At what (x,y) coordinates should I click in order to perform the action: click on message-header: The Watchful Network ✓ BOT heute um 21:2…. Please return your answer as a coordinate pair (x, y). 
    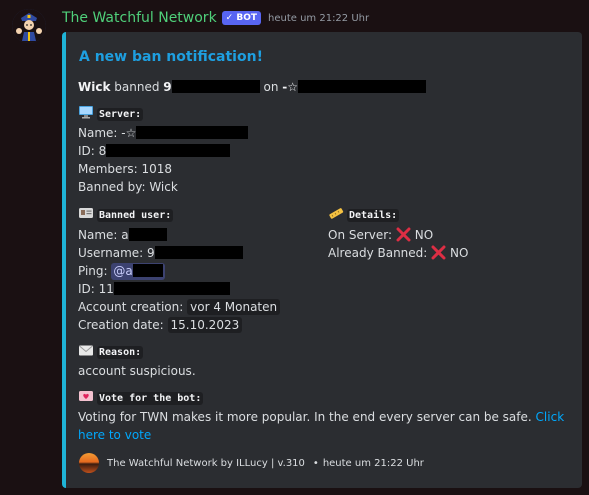
    Looking at the image, I should click on (215, 18).